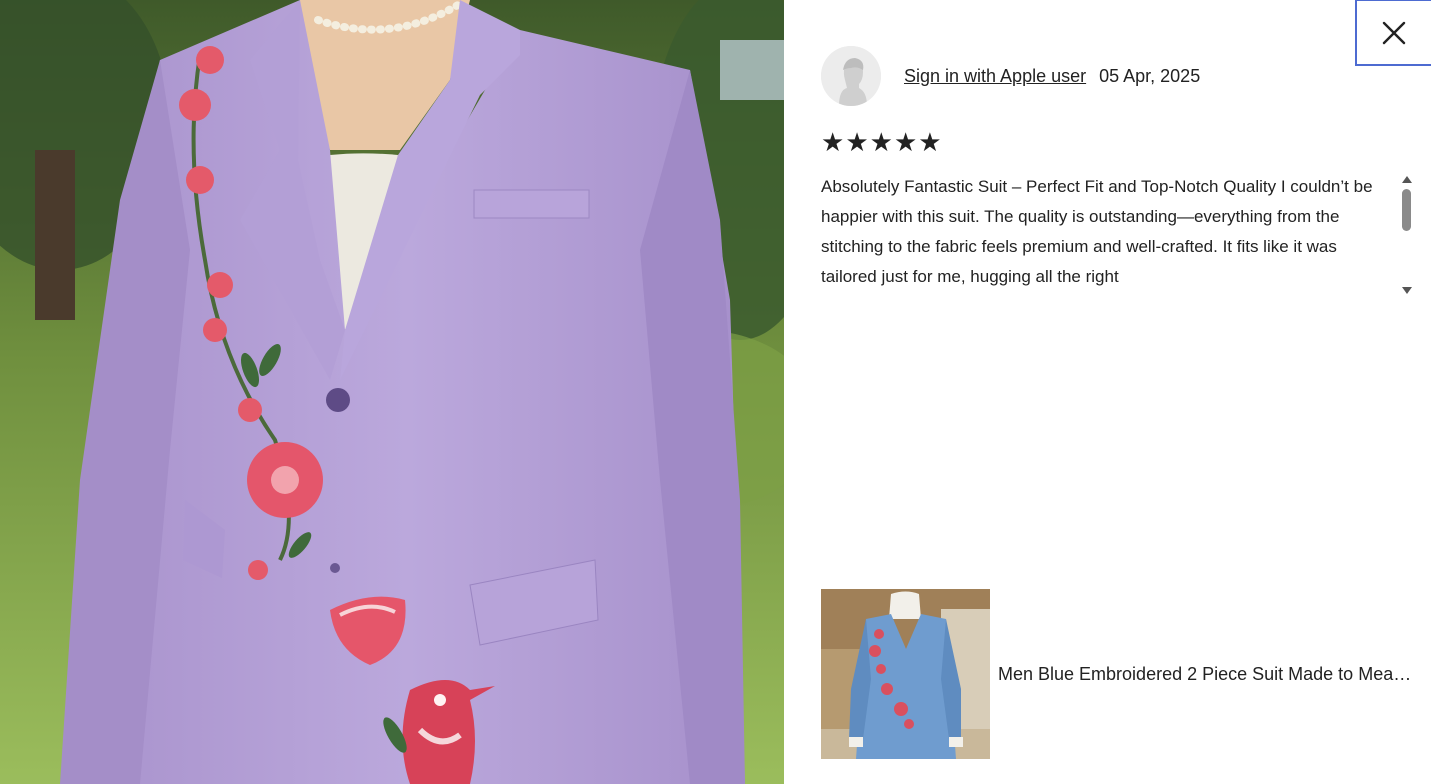  Describe the element at coordinates (995, 76) in the screenshot. I see `reviewer-name-link: Sign in with Apple user` at that location.